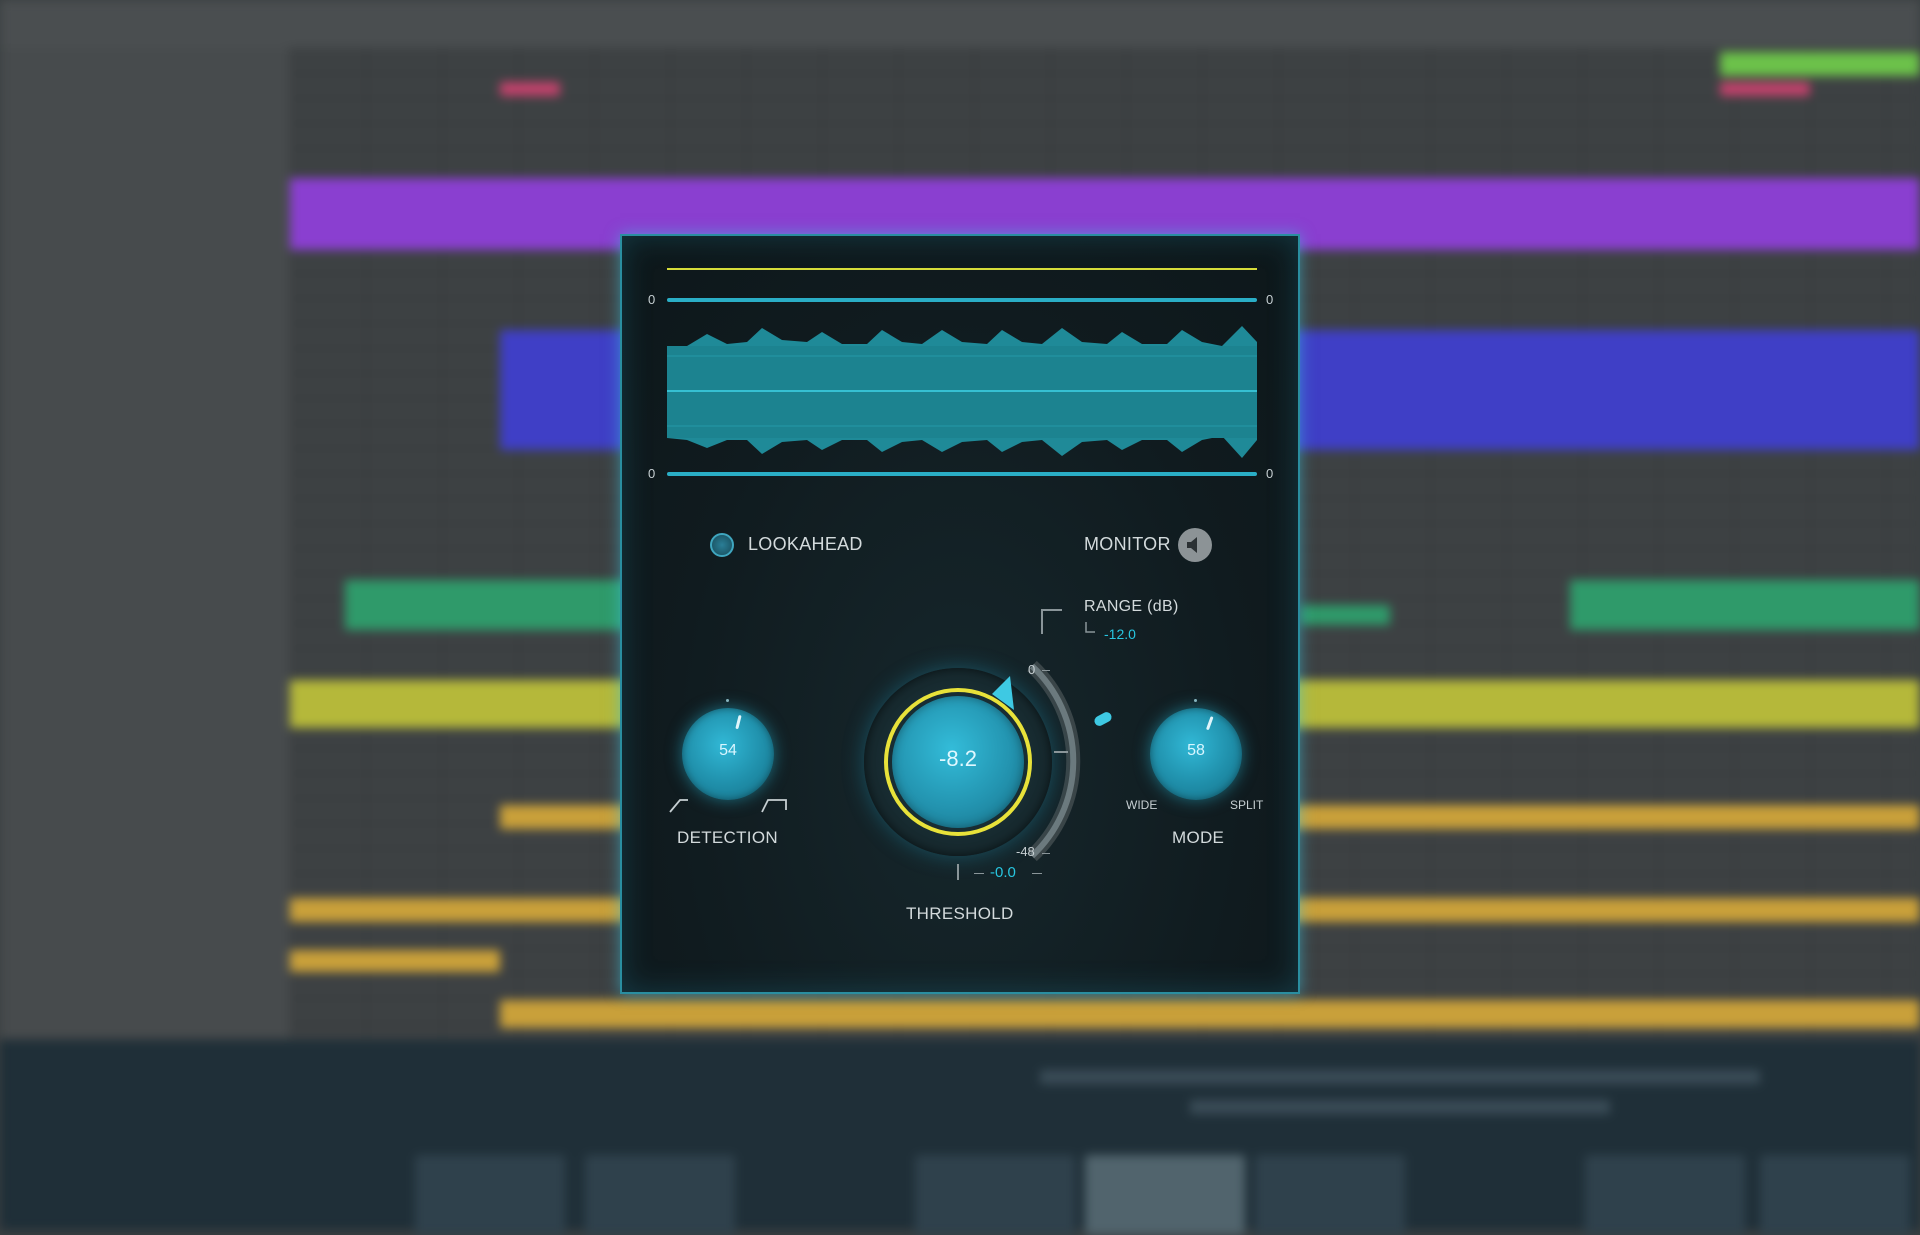  What do you see at coordinates (722, 545) in the screenshot?
I see `toggle-led-icon` at bounding box center [722, 545].